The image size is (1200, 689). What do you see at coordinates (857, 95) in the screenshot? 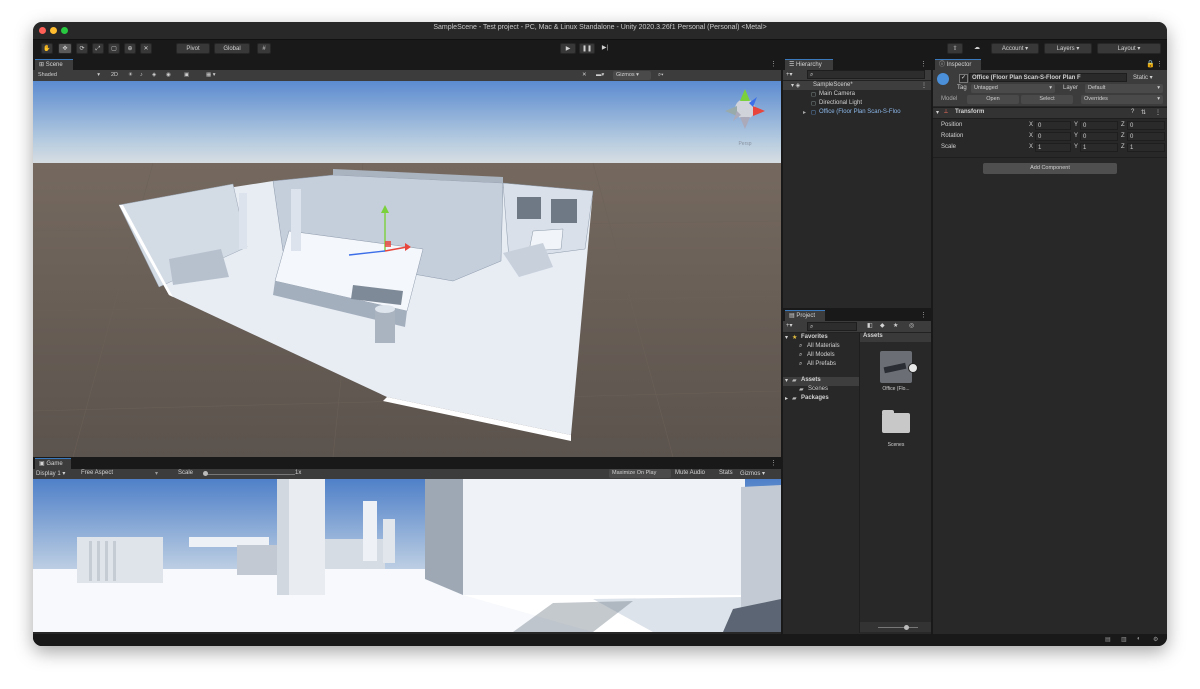
I see `hierarchy-item: ◻ Main Camera` at bounding box center [857, 95].